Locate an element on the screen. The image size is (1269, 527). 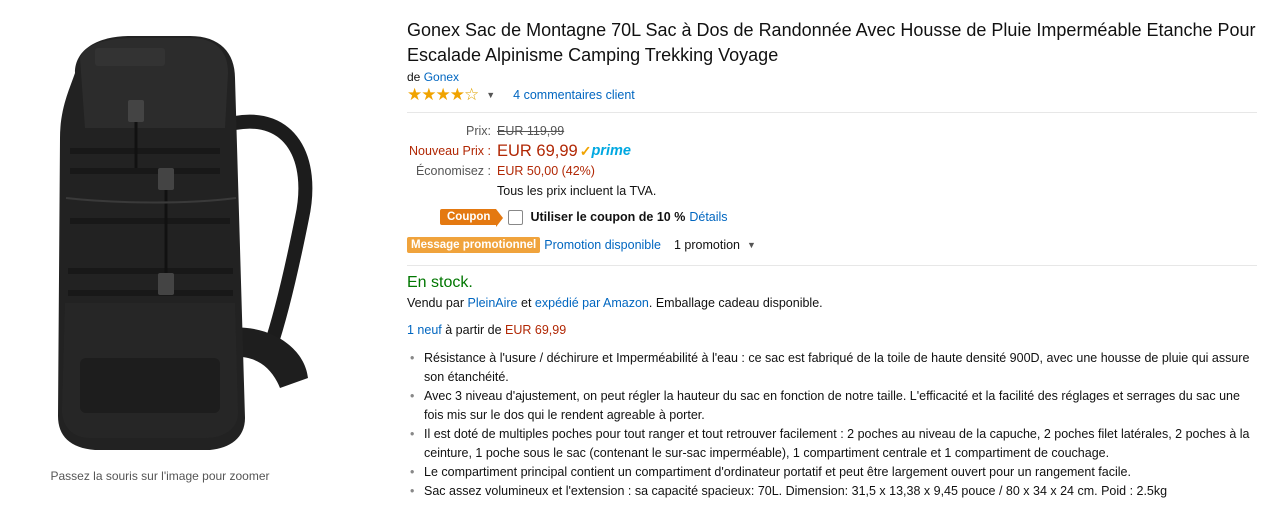
new-price-label: Nouveau Prix : is located at coordinates (450, 151).